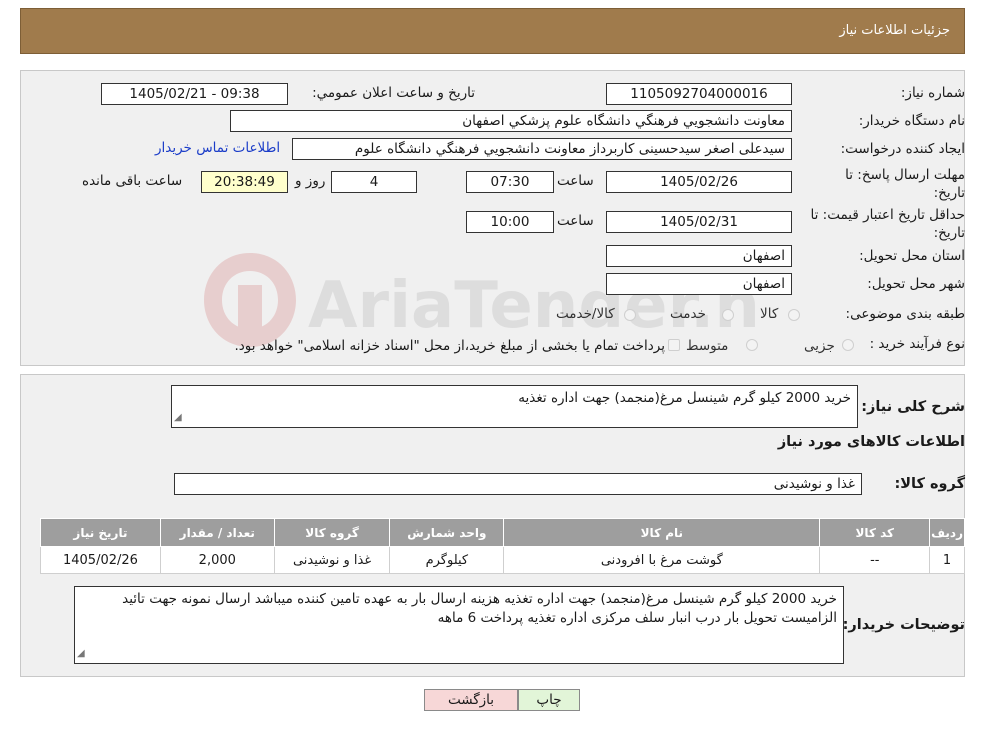 The image size is (985, 733). What do you see at coordinates (575, 181) in the screenshot?
I see `deadline-time-label: ساعت` at bounding box center [575, 181].